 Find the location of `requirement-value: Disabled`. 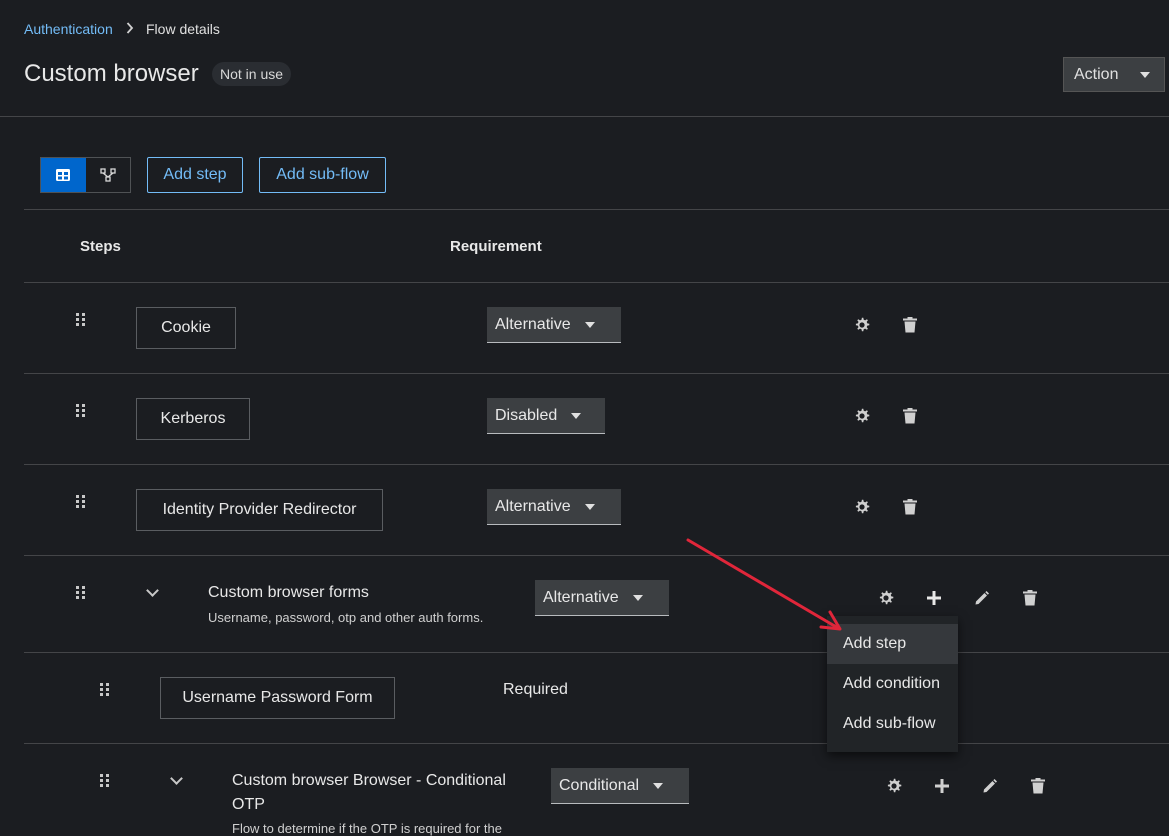

requirement-value: Disabled is located at coordinates (526, 415).